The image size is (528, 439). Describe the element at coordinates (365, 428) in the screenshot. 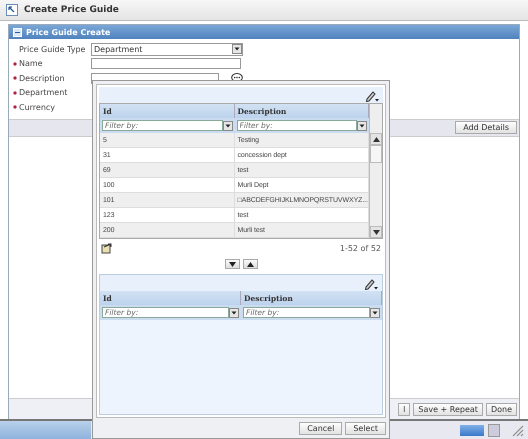

I see `dialog-button: Select` at that location.